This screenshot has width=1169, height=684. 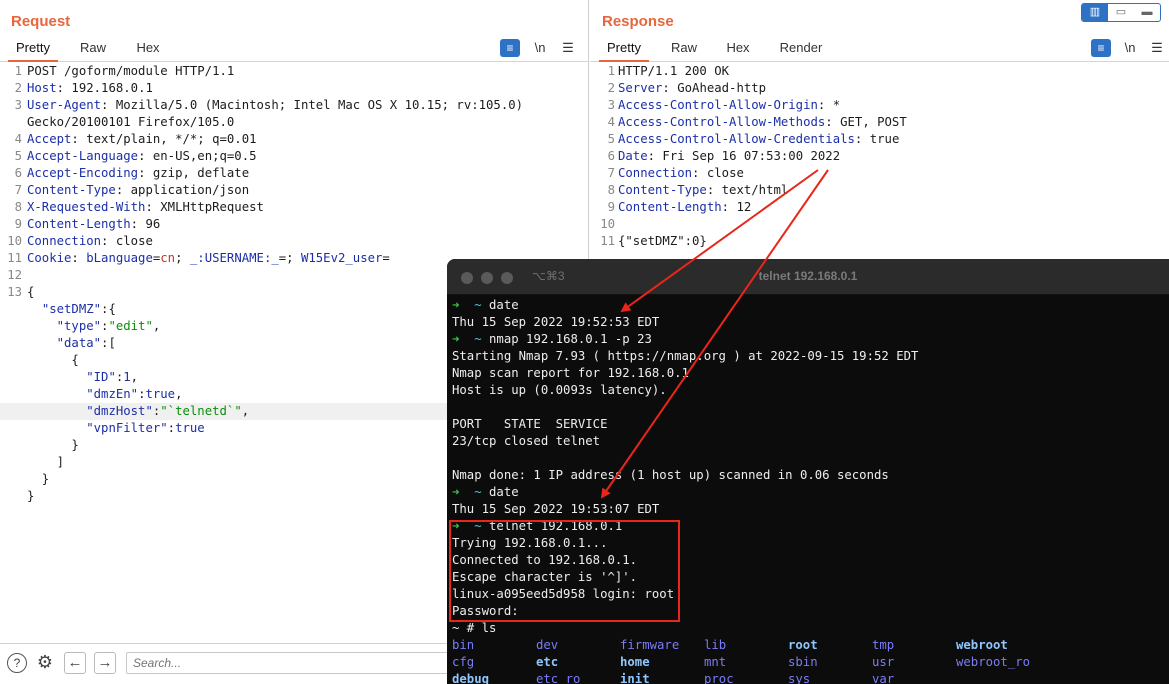 I want to click on ls-entry: sbin, so click(x=803, y=662).